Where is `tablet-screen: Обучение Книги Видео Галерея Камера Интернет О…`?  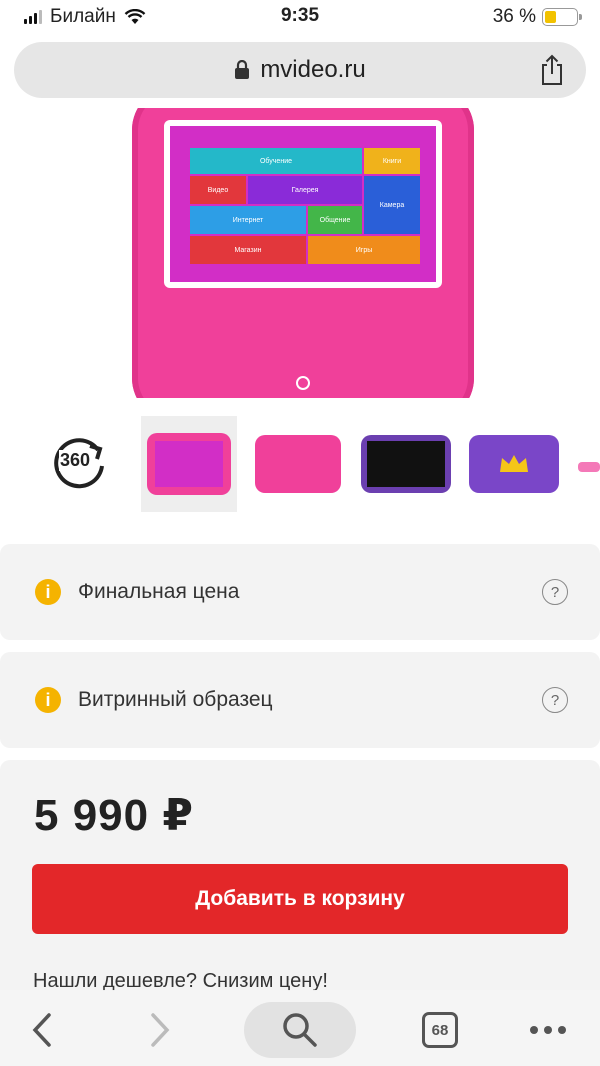 tablet-screen: Обучение Книги Видео Галерея Камера Интернет О… is located at coordinates (303, 204).